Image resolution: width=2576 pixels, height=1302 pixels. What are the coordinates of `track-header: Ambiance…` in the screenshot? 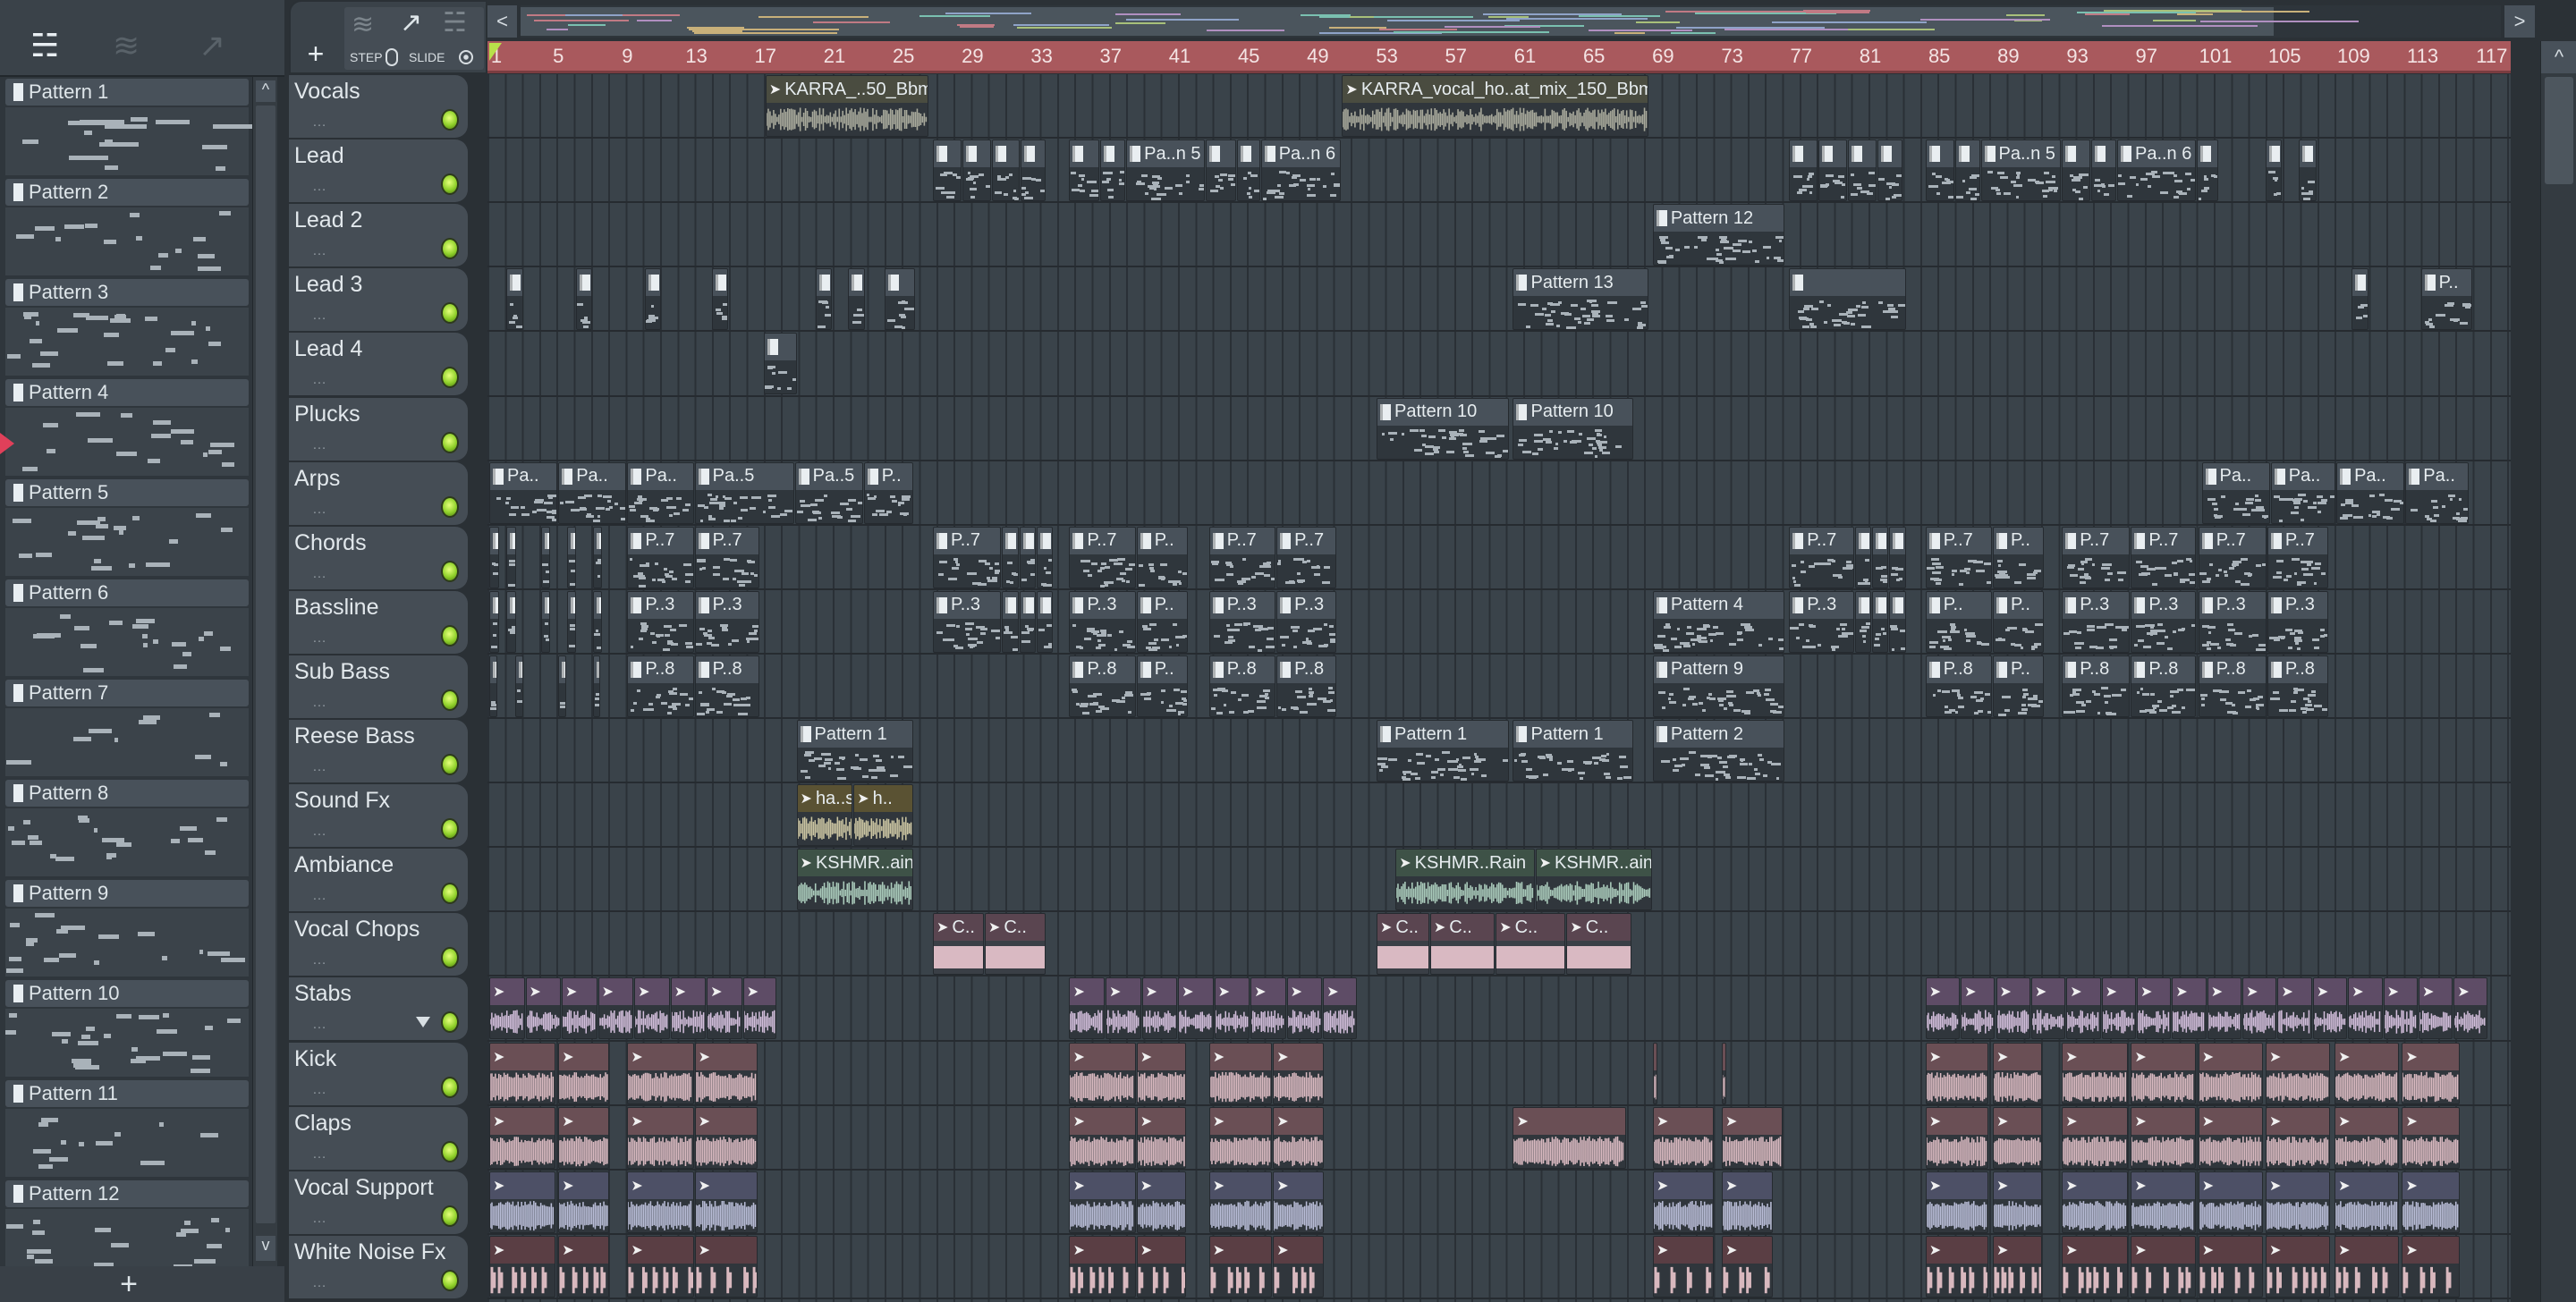 It's located at (378, 880).